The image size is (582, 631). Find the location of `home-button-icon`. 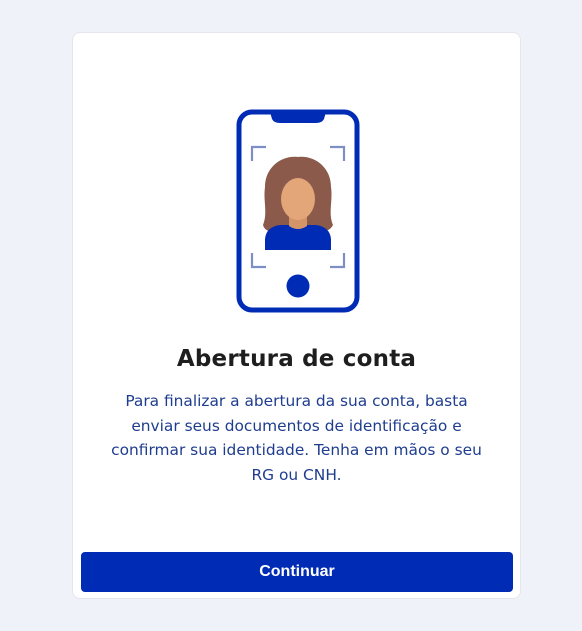

home-button-icon is located at coordinates (298, 286).